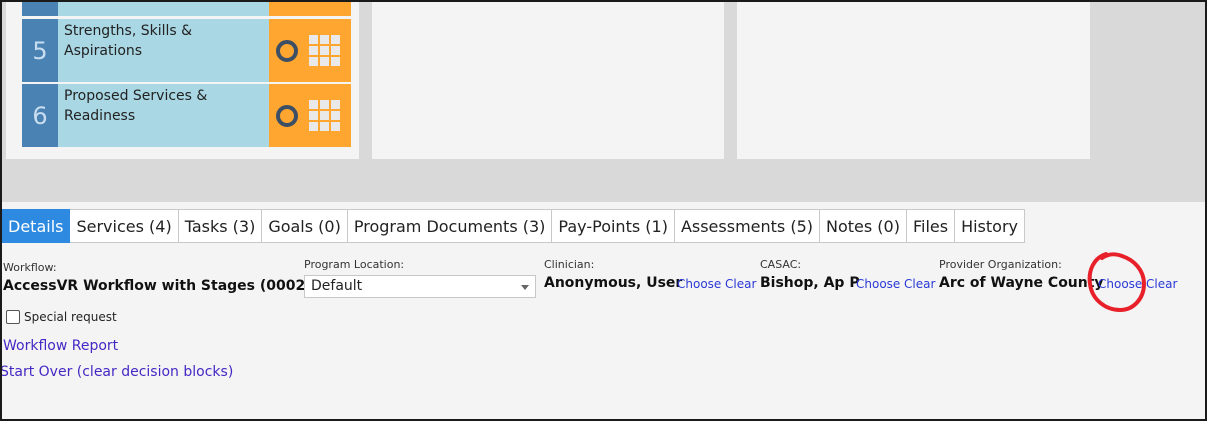 The height and width of the screenshot is (421, 1207). I want to click on casac-label: CASAC:, so click(781, 264).